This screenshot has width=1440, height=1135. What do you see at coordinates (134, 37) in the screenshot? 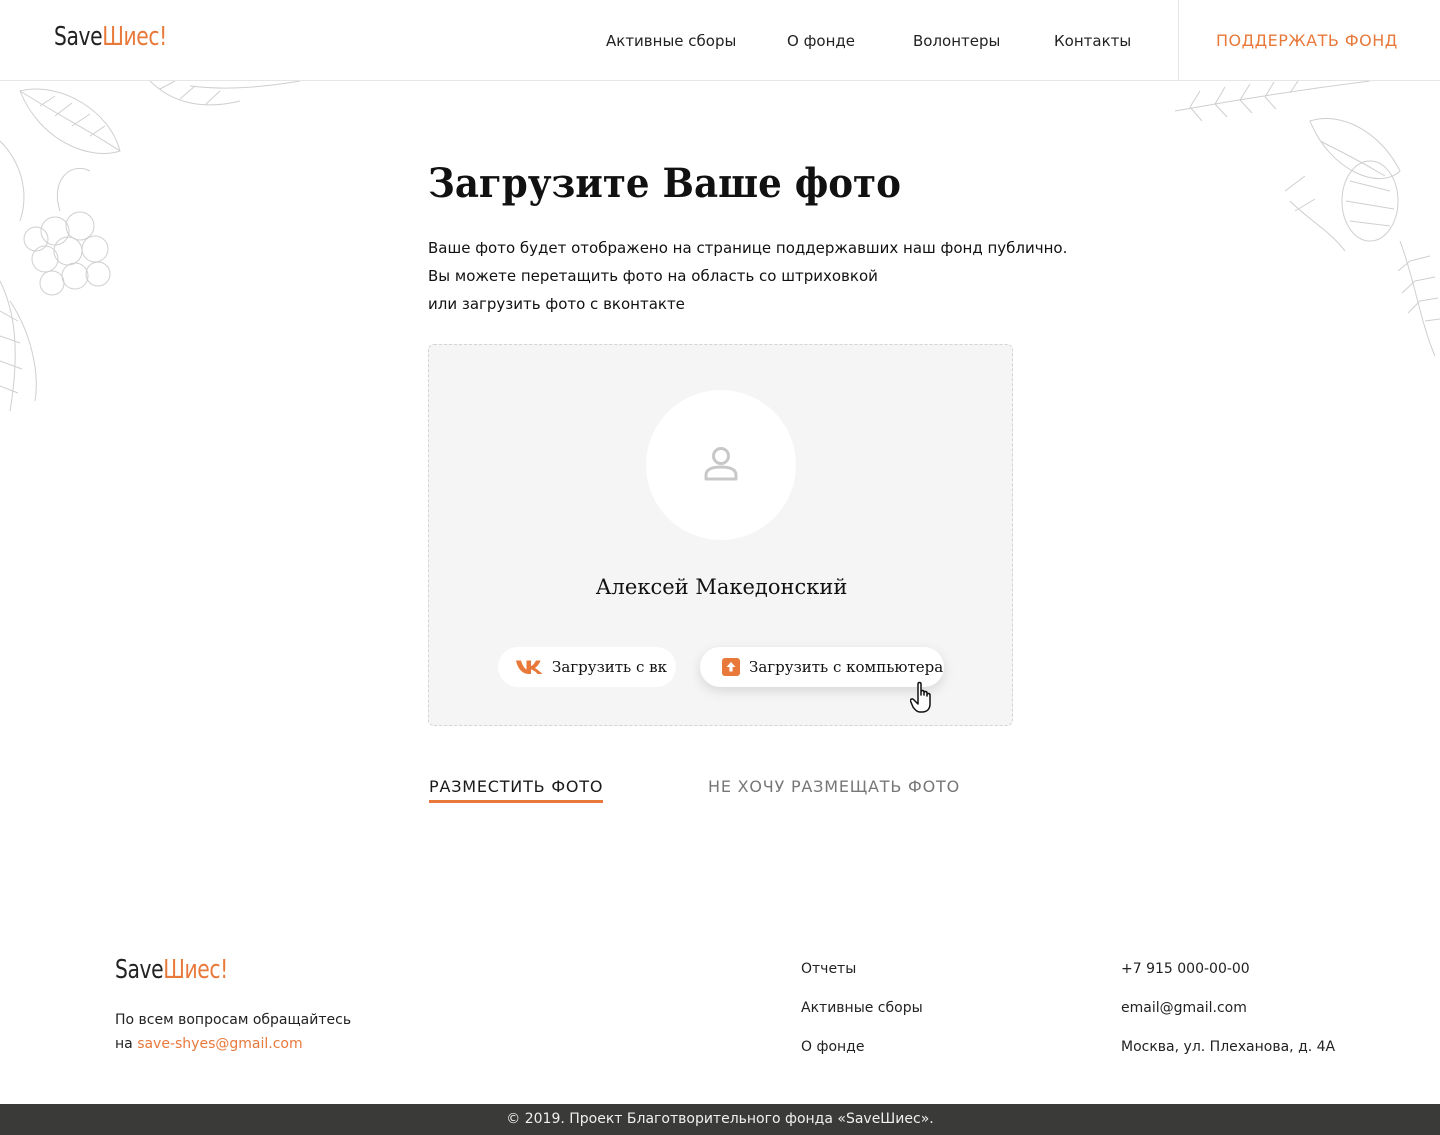
I see `logo-part-shies: Шиес!` at bounding box center [134, 37].